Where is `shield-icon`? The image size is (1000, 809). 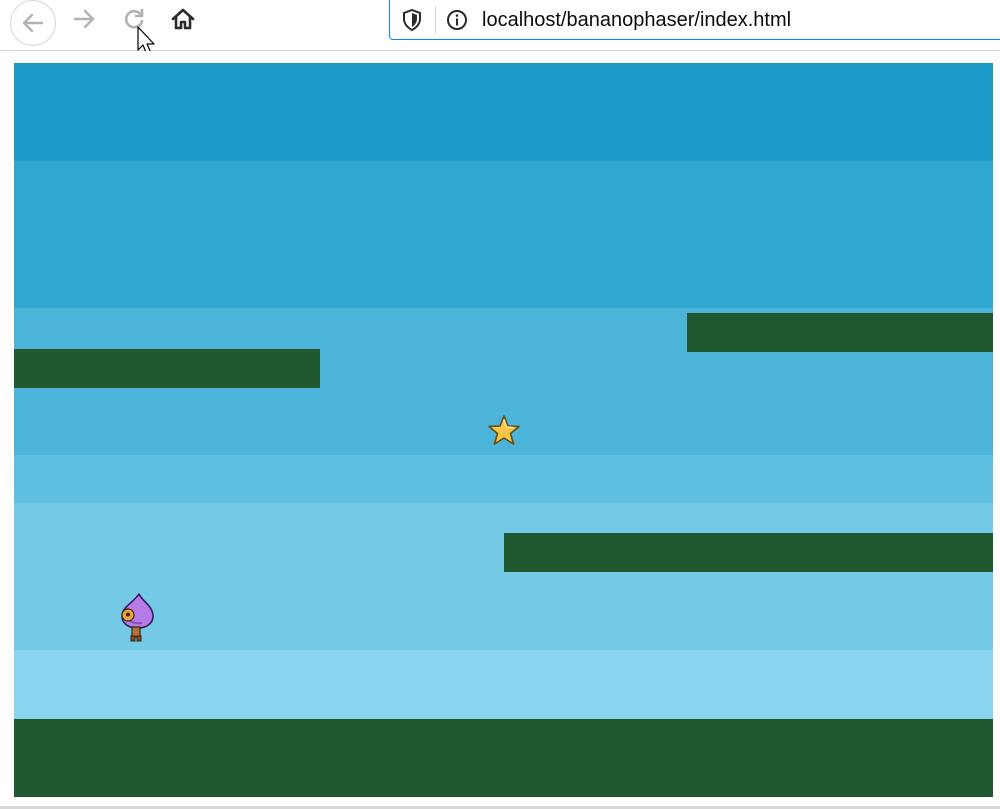 shield-icon is located at coordinates (412, 20).